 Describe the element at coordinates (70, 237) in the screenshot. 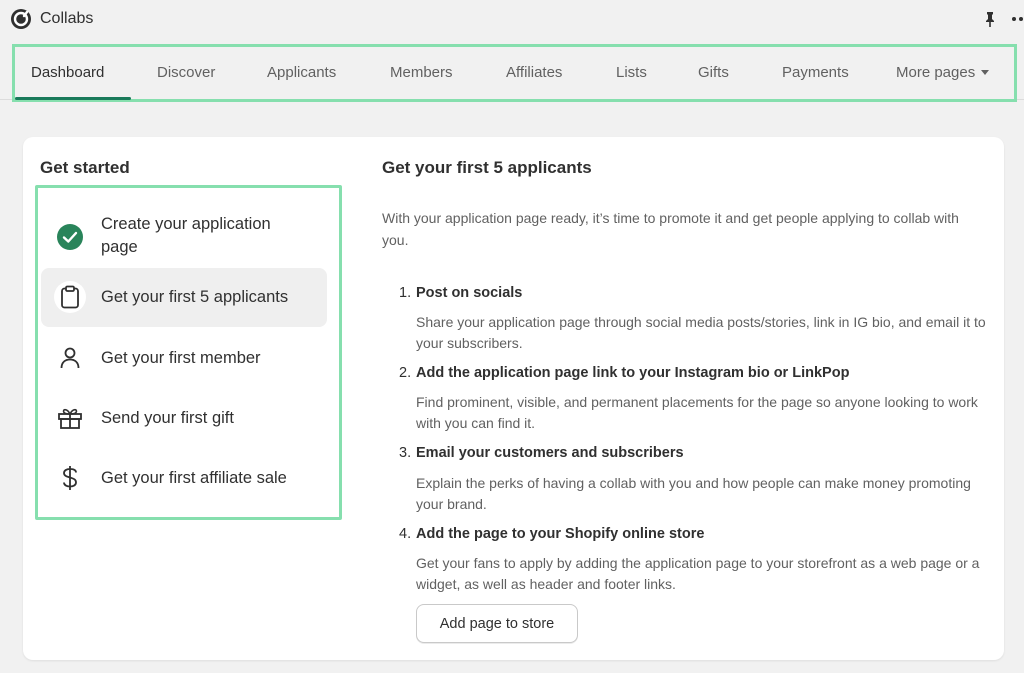

I see `check-circle-icon` at that location.